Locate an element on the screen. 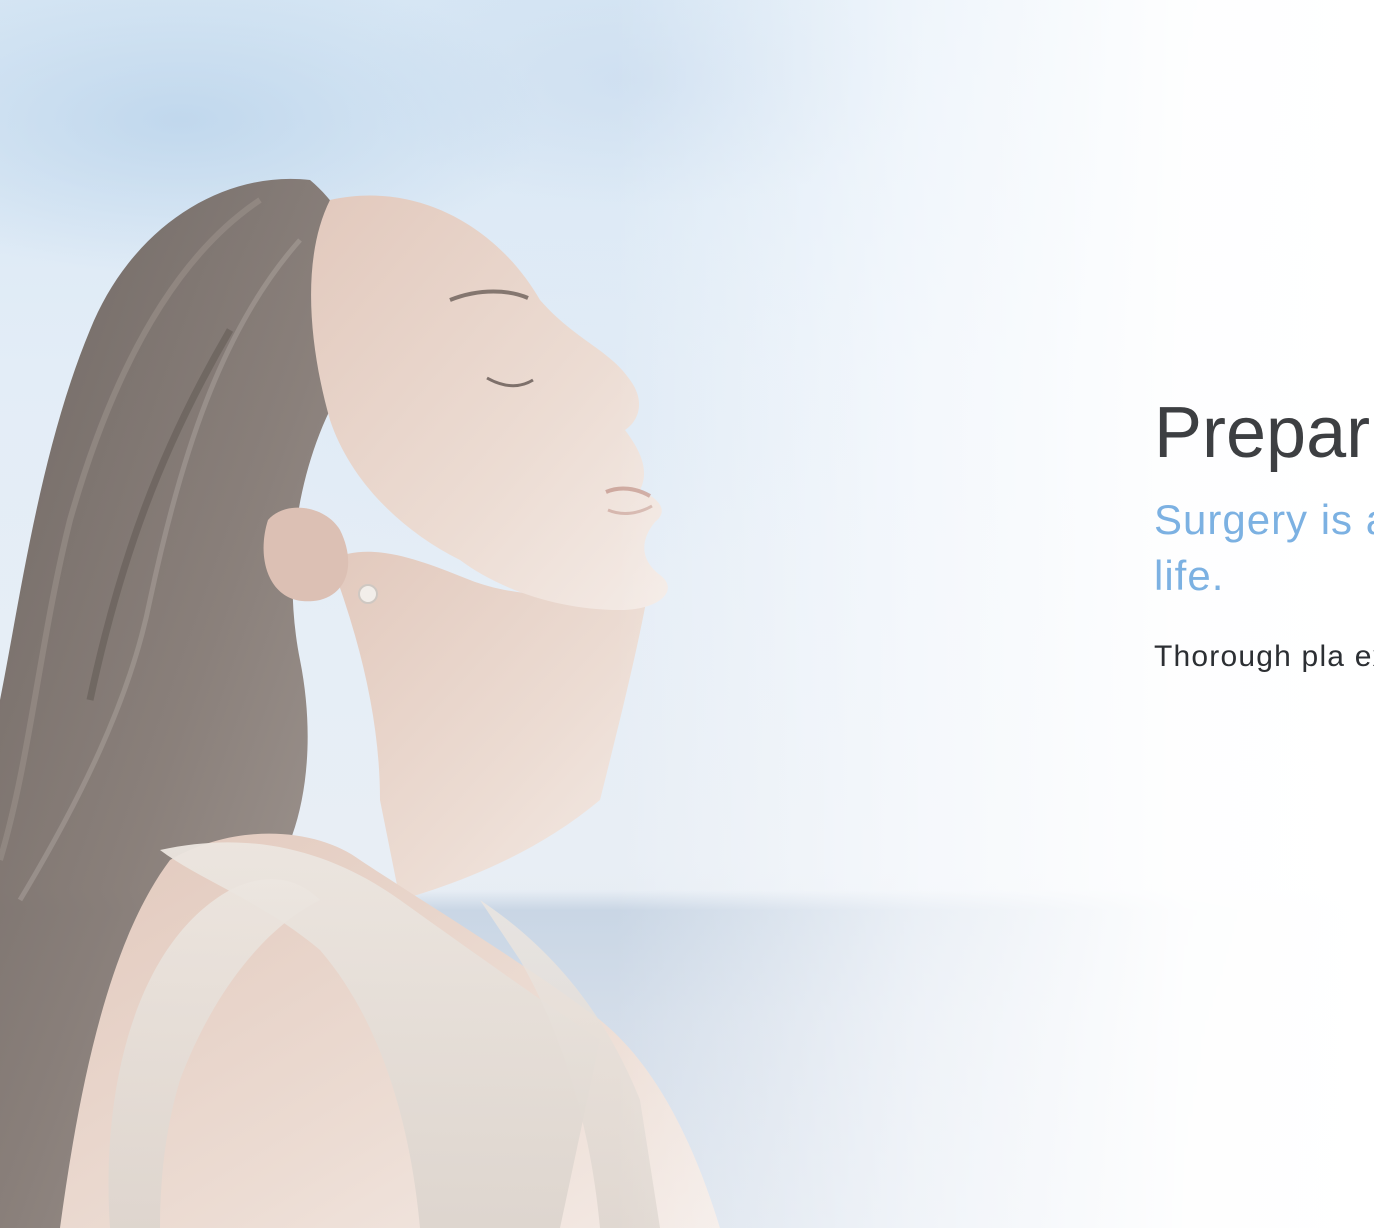  hero-body-text: Thorough pla experience is your expecta is located at coordinates (1264, 656).